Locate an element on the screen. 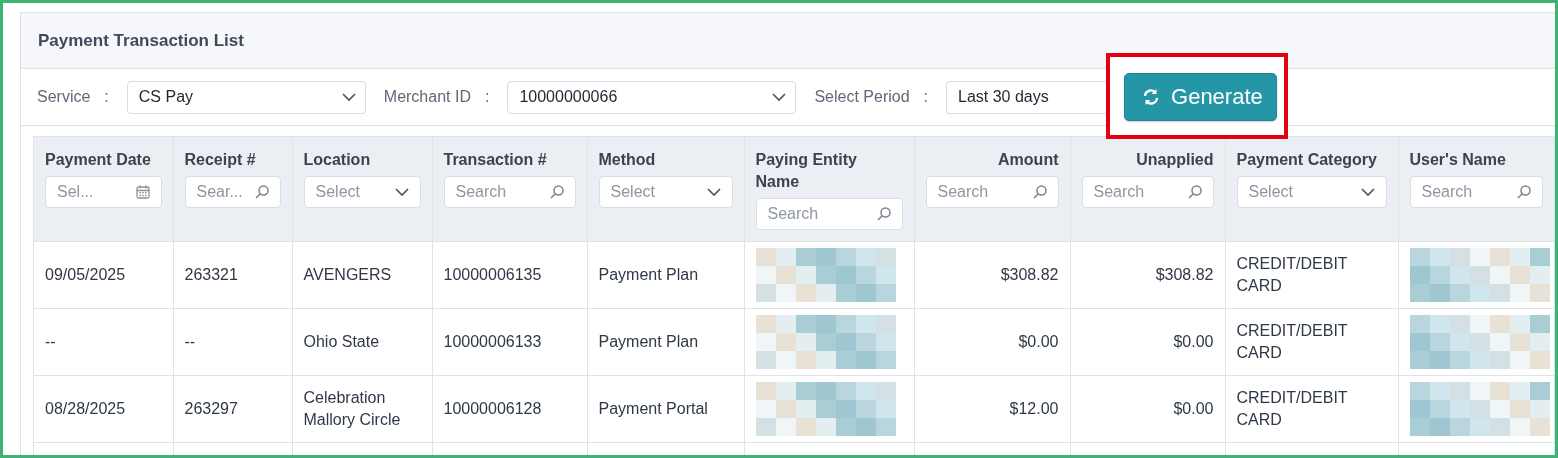 Image resolution: width=1558 pixels, height=458 pixels. panel-title: Payment Transaction List is located at coordinates (141, 40).